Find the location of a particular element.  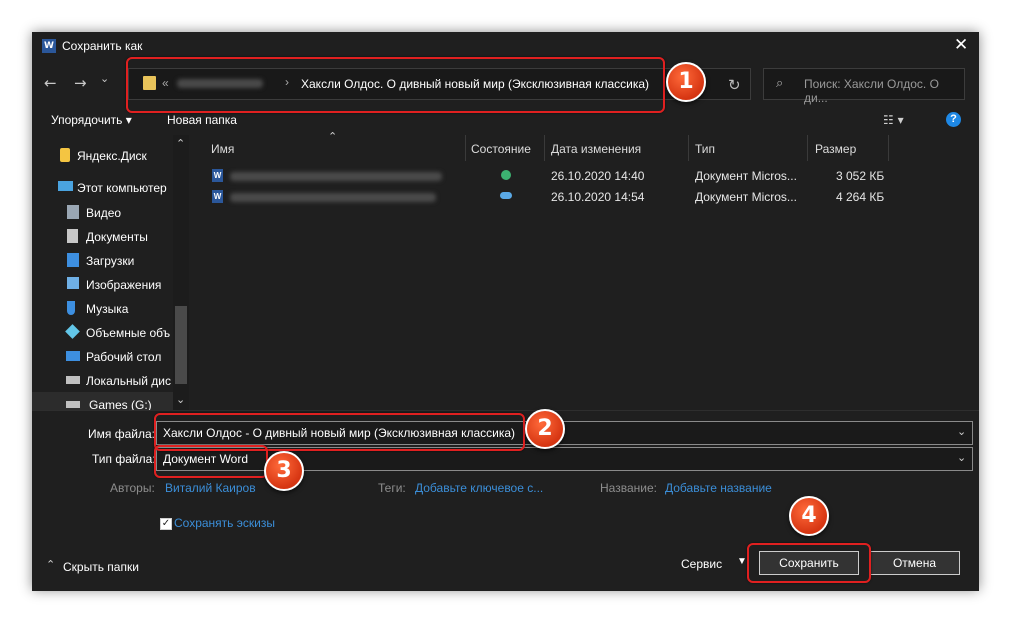

sidebar-item-desktop: Рабочий стол is located at coordinates (123, 357).